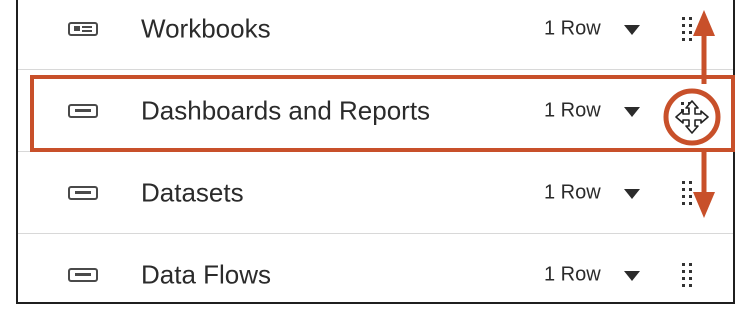 The image size is (739, 316). What do you see at coordinates (704, 47) in the screenshot?
I see `up-arrow-icon` at bounding box center [704, 47].